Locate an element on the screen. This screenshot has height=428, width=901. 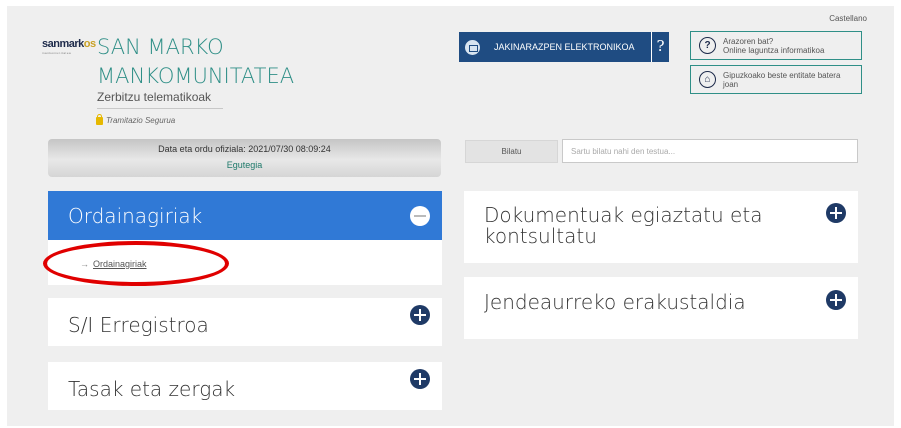
arrow-right-icon: → is located at coordinates (84, 264).